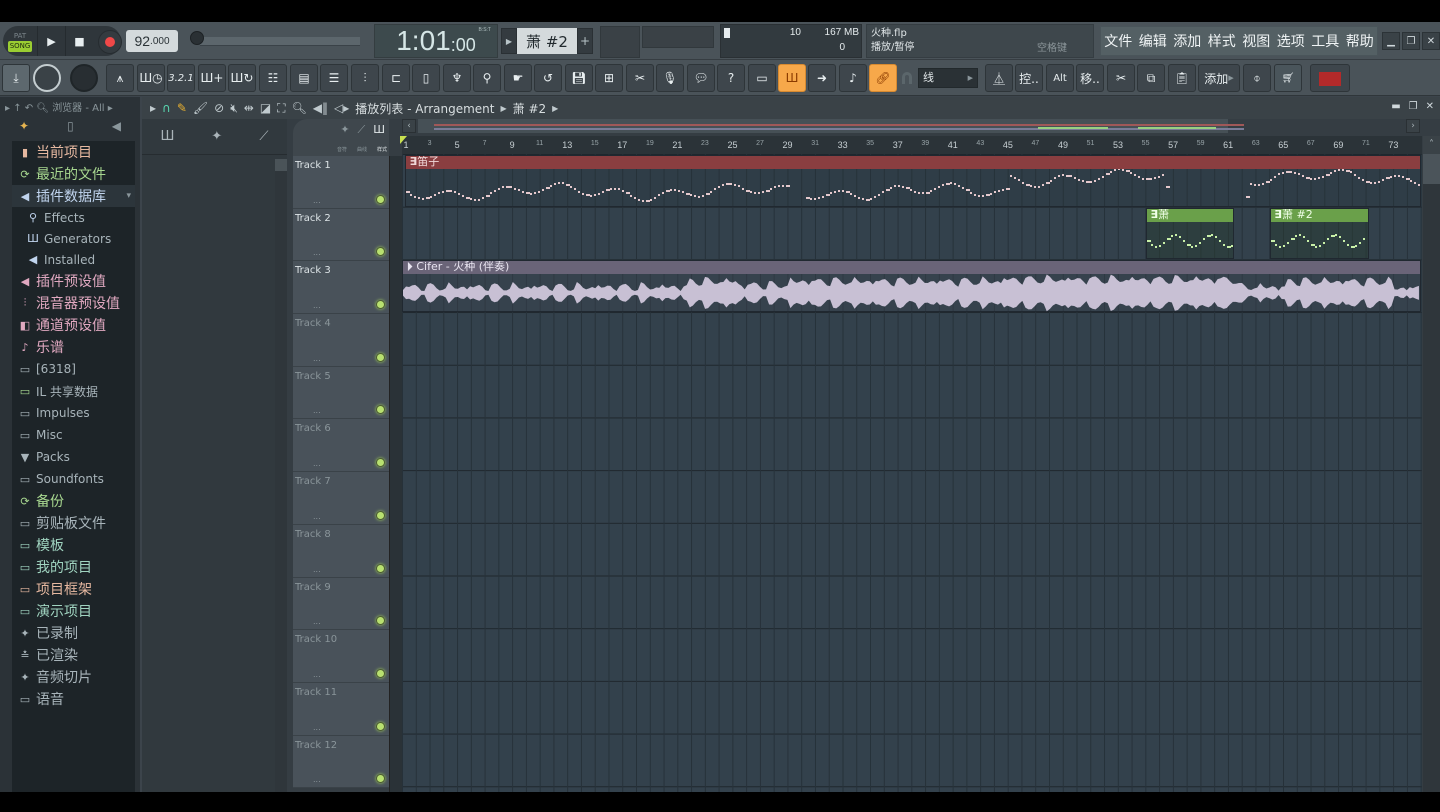 The width and height of the screenshot is (1440, 812). I want to click on follow-playback-button: ➜, so click(822, 78).